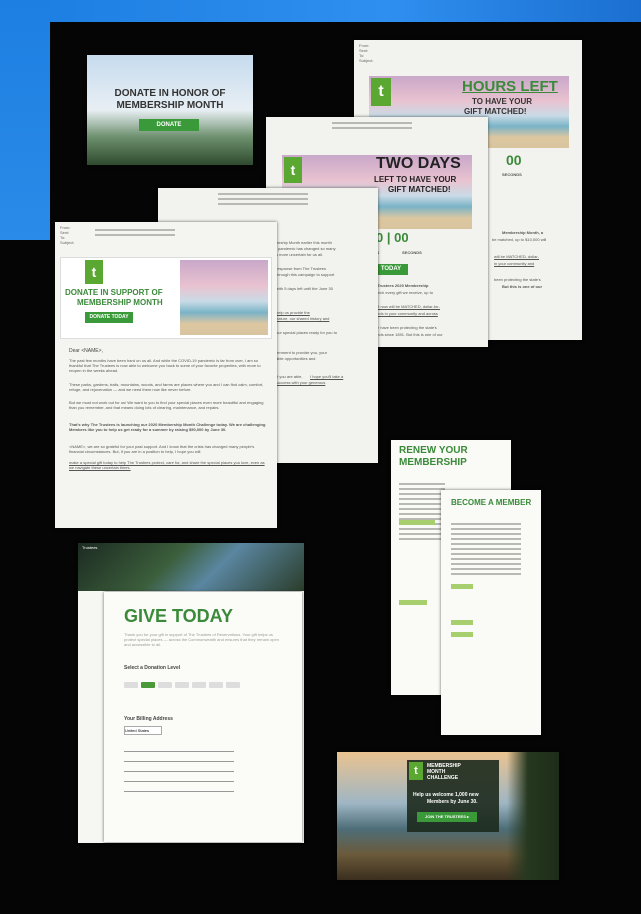  I want to click on middle-link2: nature, our shared history and, so click(302, 318).